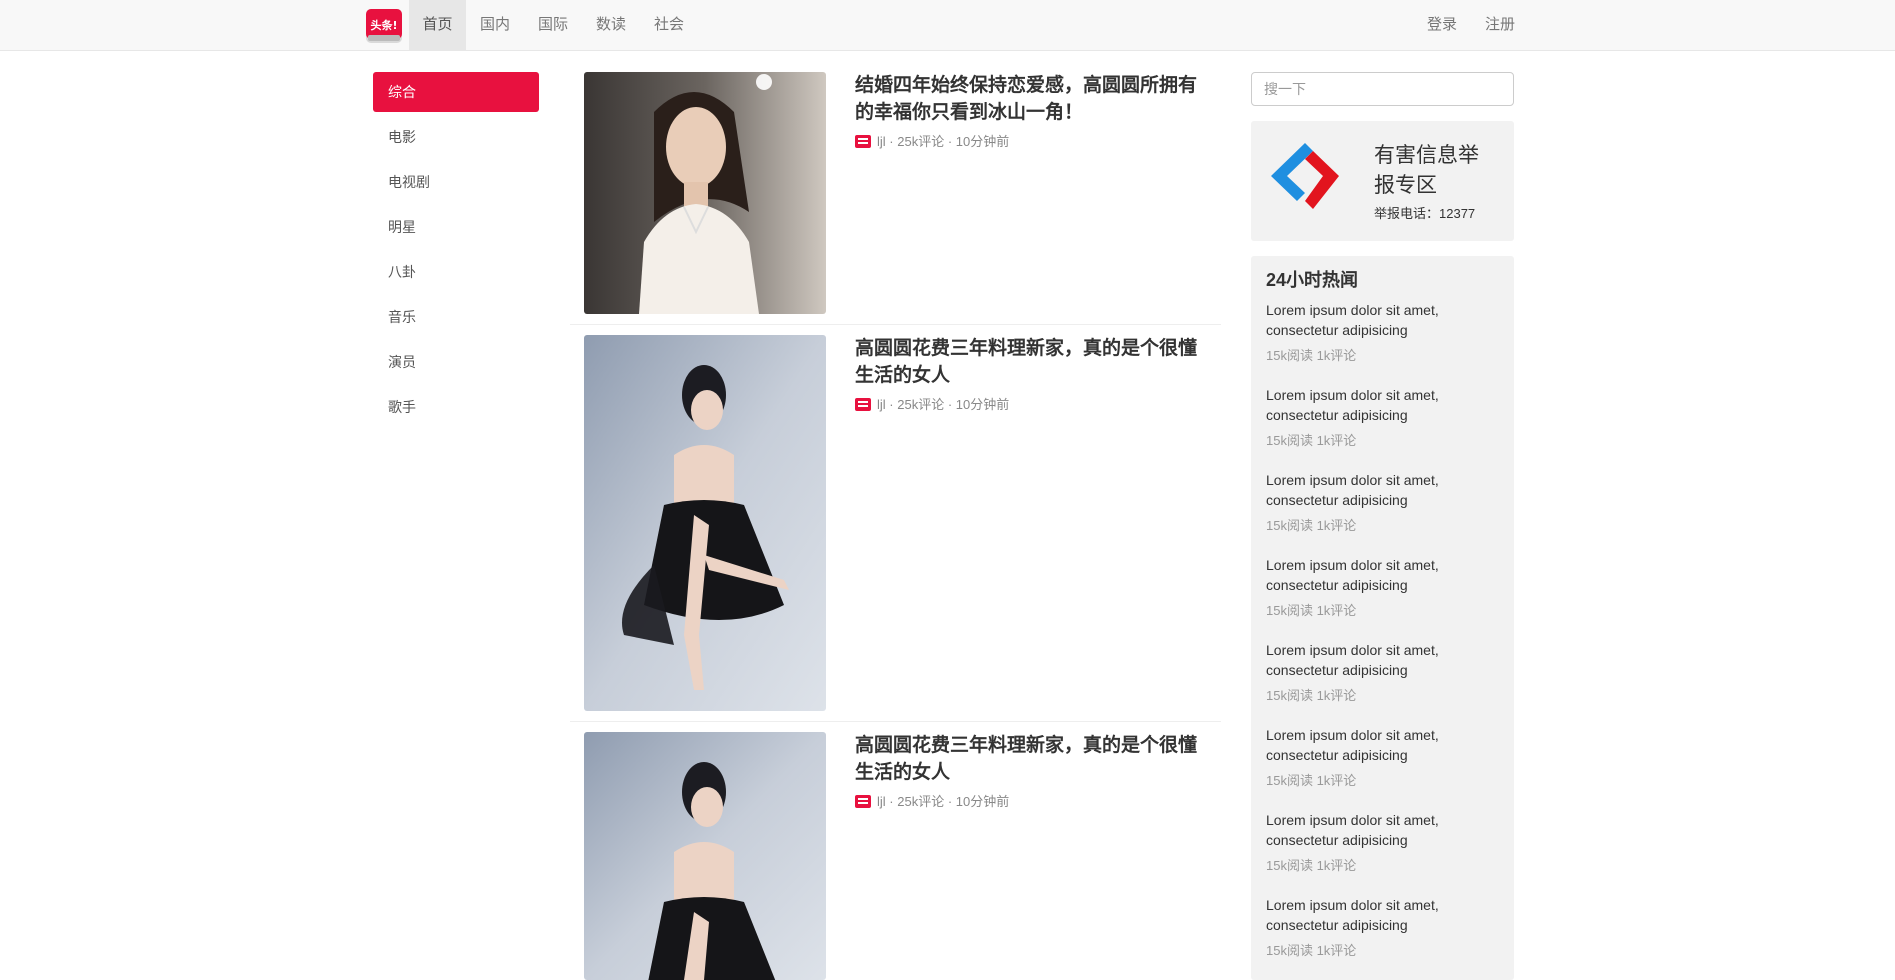 Image resolution: width=1895 pixels, height=980 pixels. I want to click on sidebar-item-movie: 电影, so click(456, 137).